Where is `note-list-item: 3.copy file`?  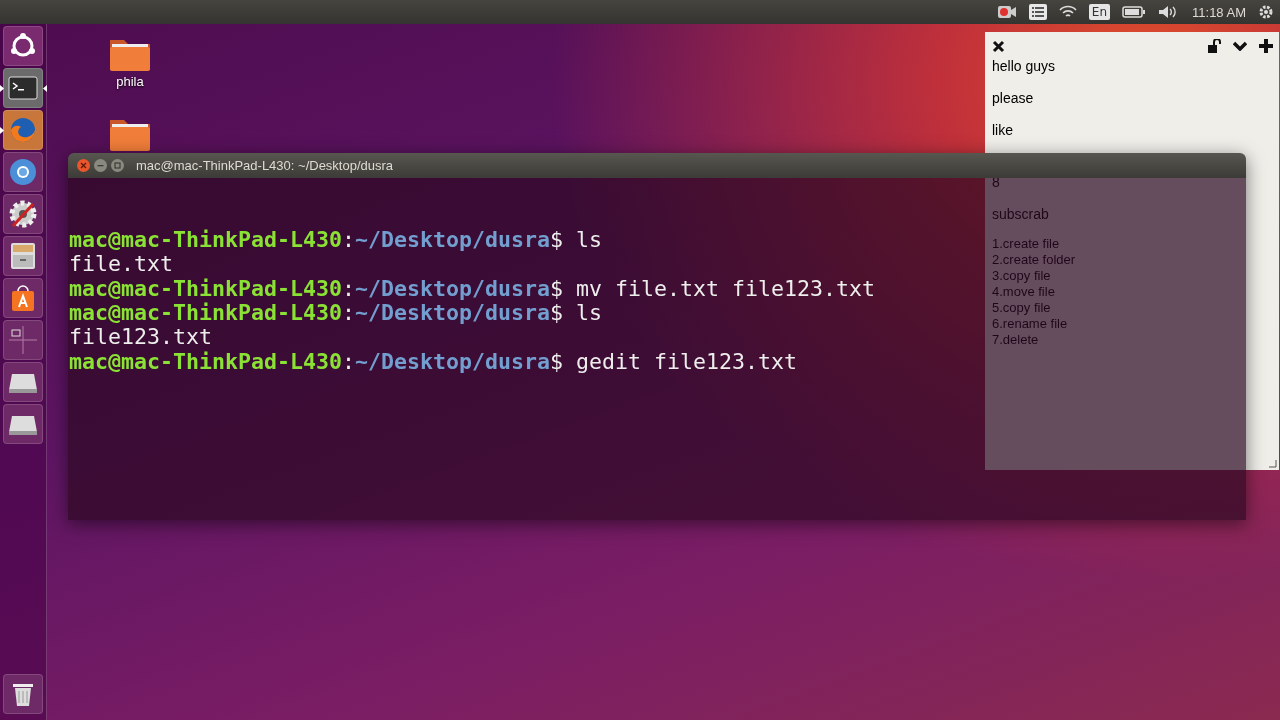 note-list-item: 3.copy file is located at coordinates (1022, 276).